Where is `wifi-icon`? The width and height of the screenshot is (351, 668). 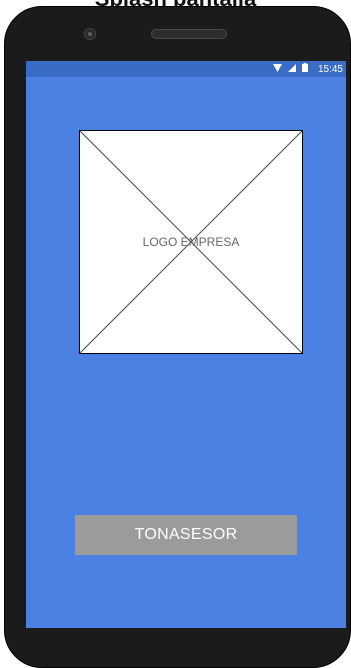
wifi-icon is located at coordinates (277, 69).